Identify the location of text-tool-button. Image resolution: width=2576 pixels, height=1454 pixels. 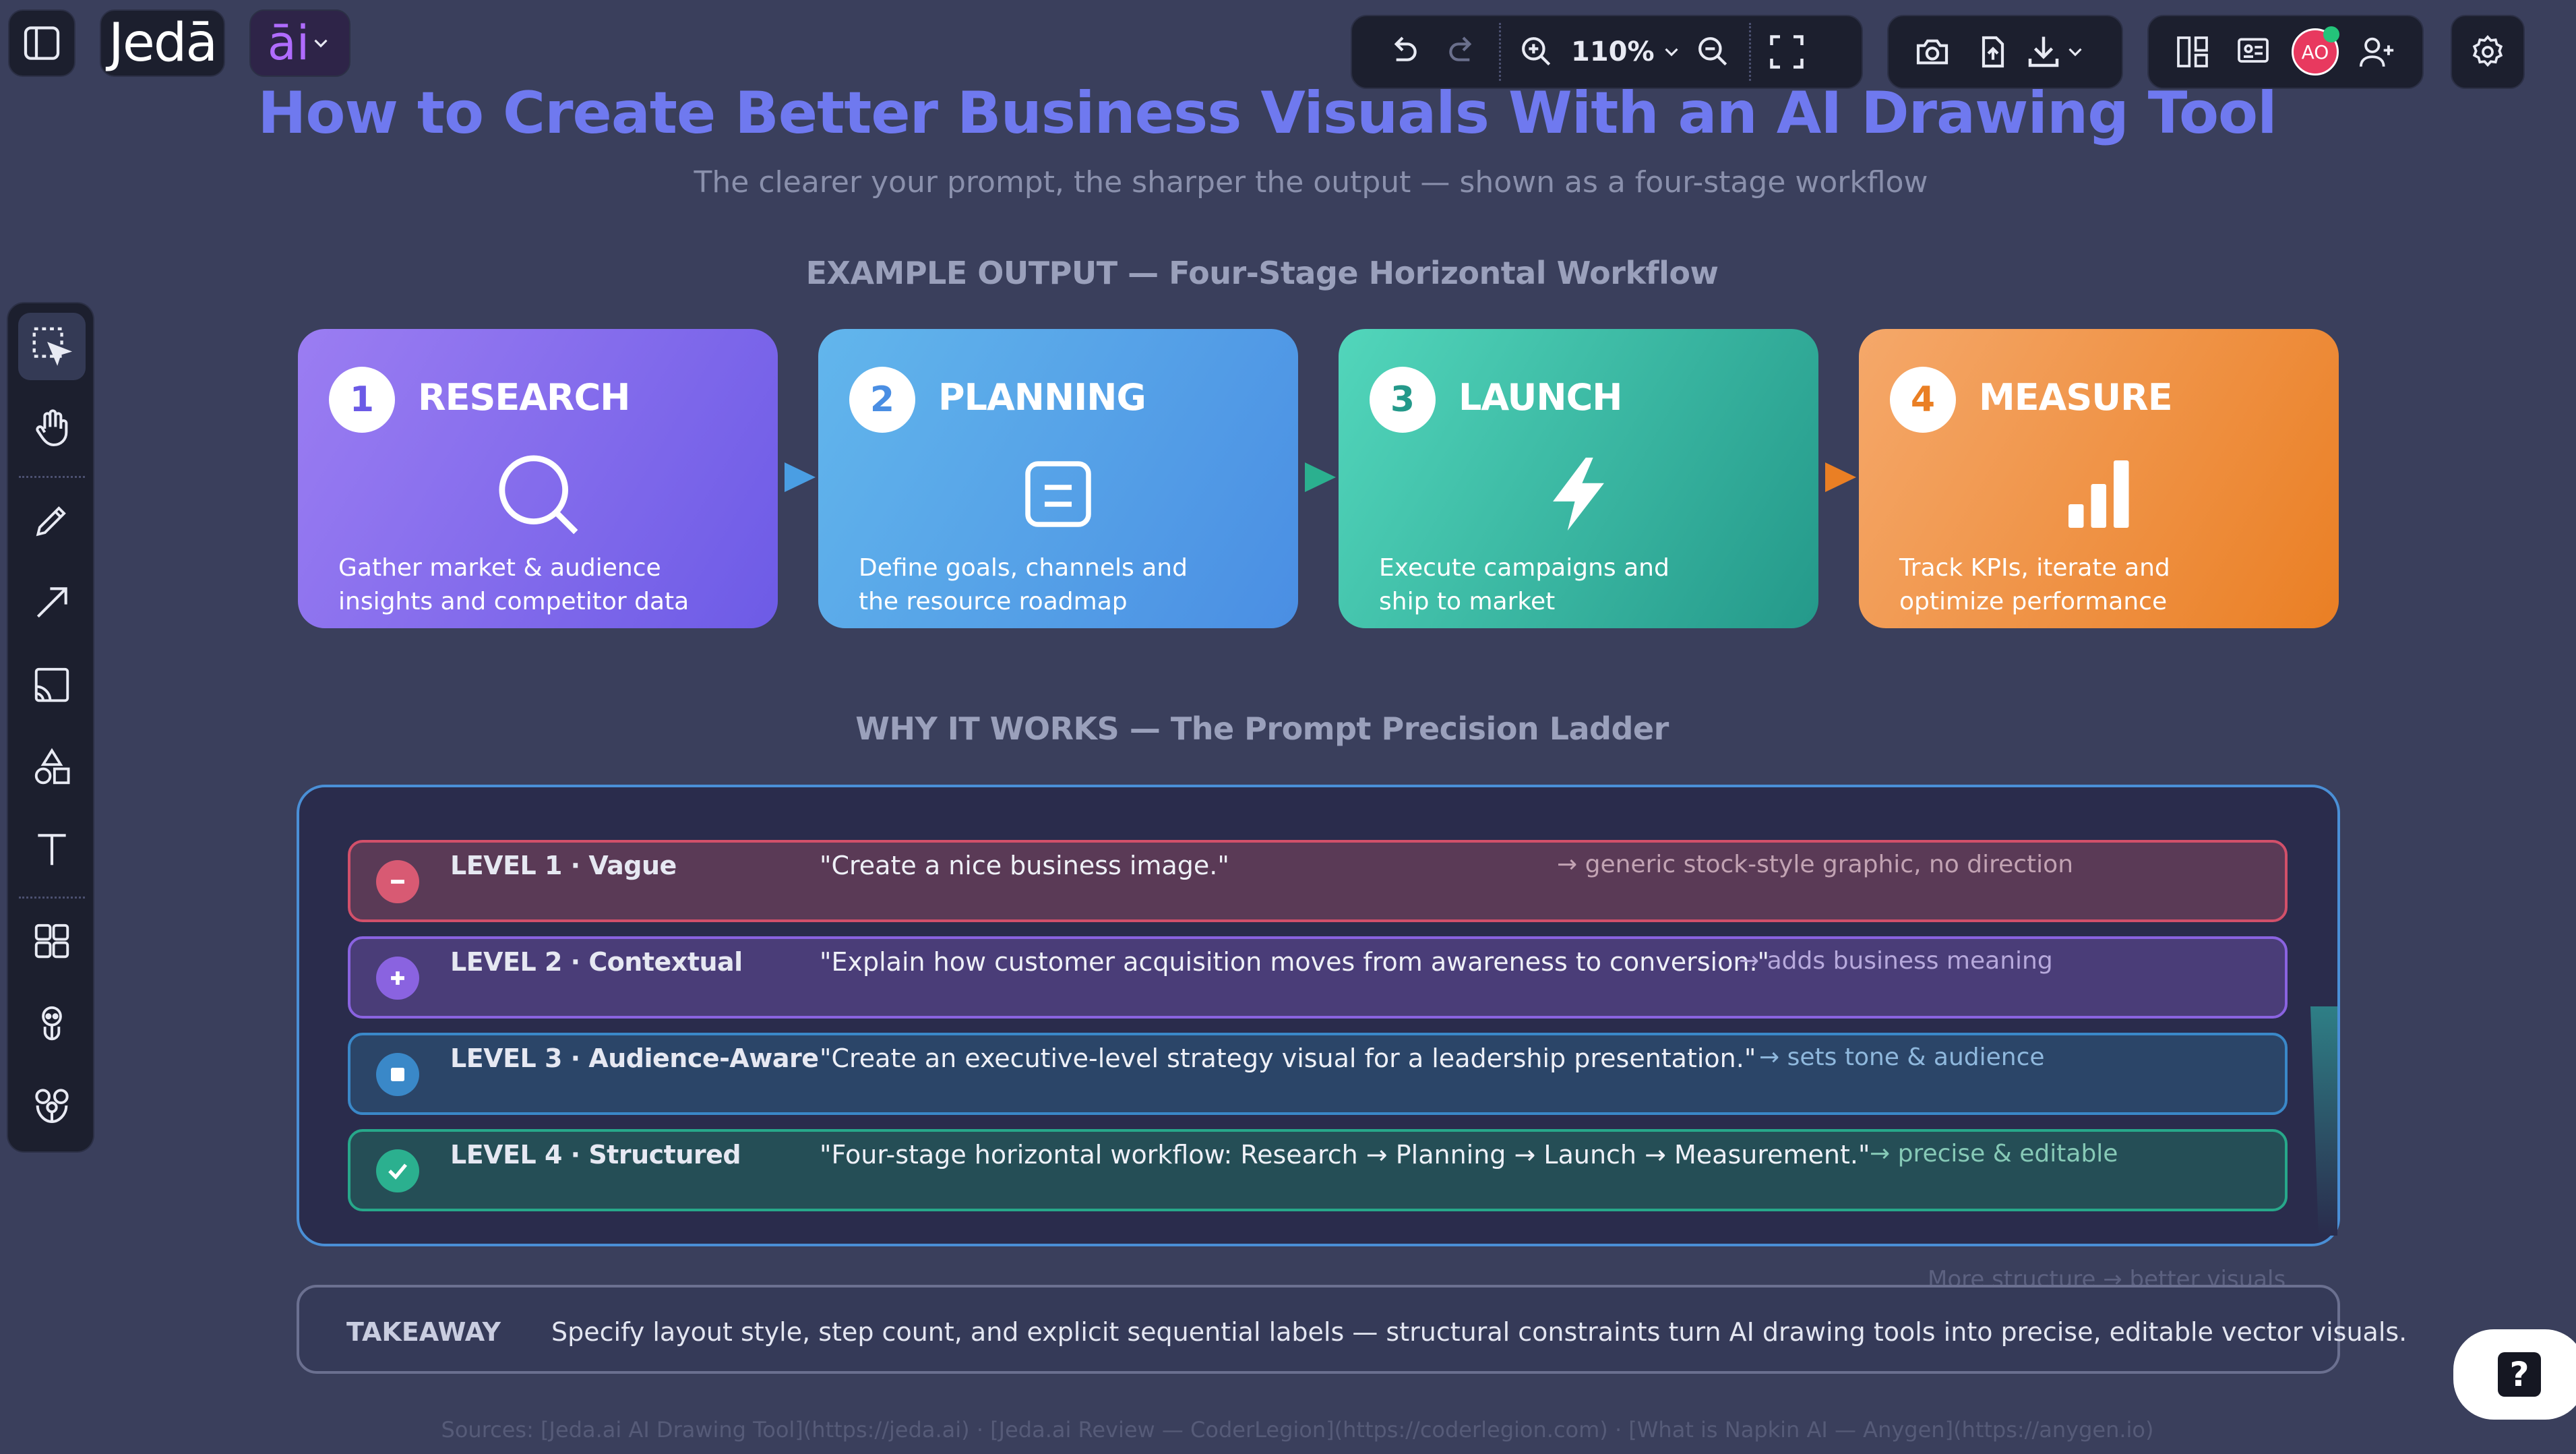
(52, 849).